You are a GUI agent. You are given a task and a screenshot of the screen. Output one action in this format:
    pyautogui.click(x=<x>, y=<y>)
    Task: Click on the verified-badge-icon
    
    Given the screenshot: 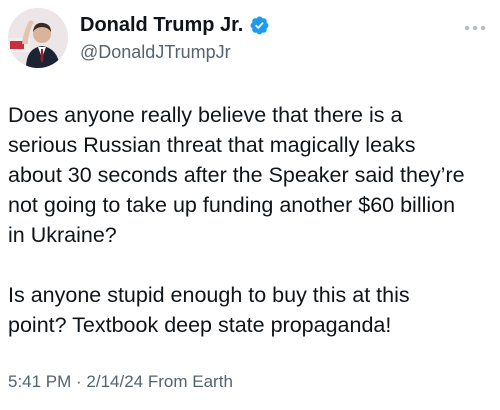 What is the action you would take?
    pyautogui.click(x=259, y=25)
    